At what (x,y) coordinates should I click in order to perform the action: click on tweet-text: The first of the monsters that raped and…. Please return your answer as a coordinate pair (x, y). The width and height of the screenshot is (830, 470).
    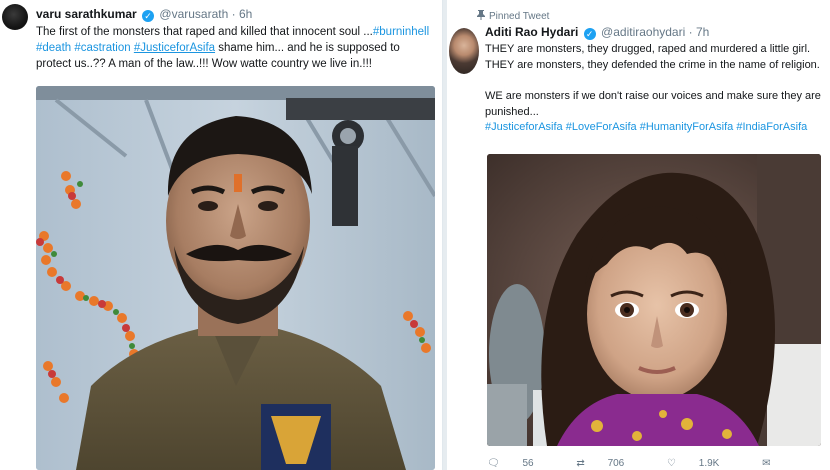
    Looking at the image, I should click on (236, 48).